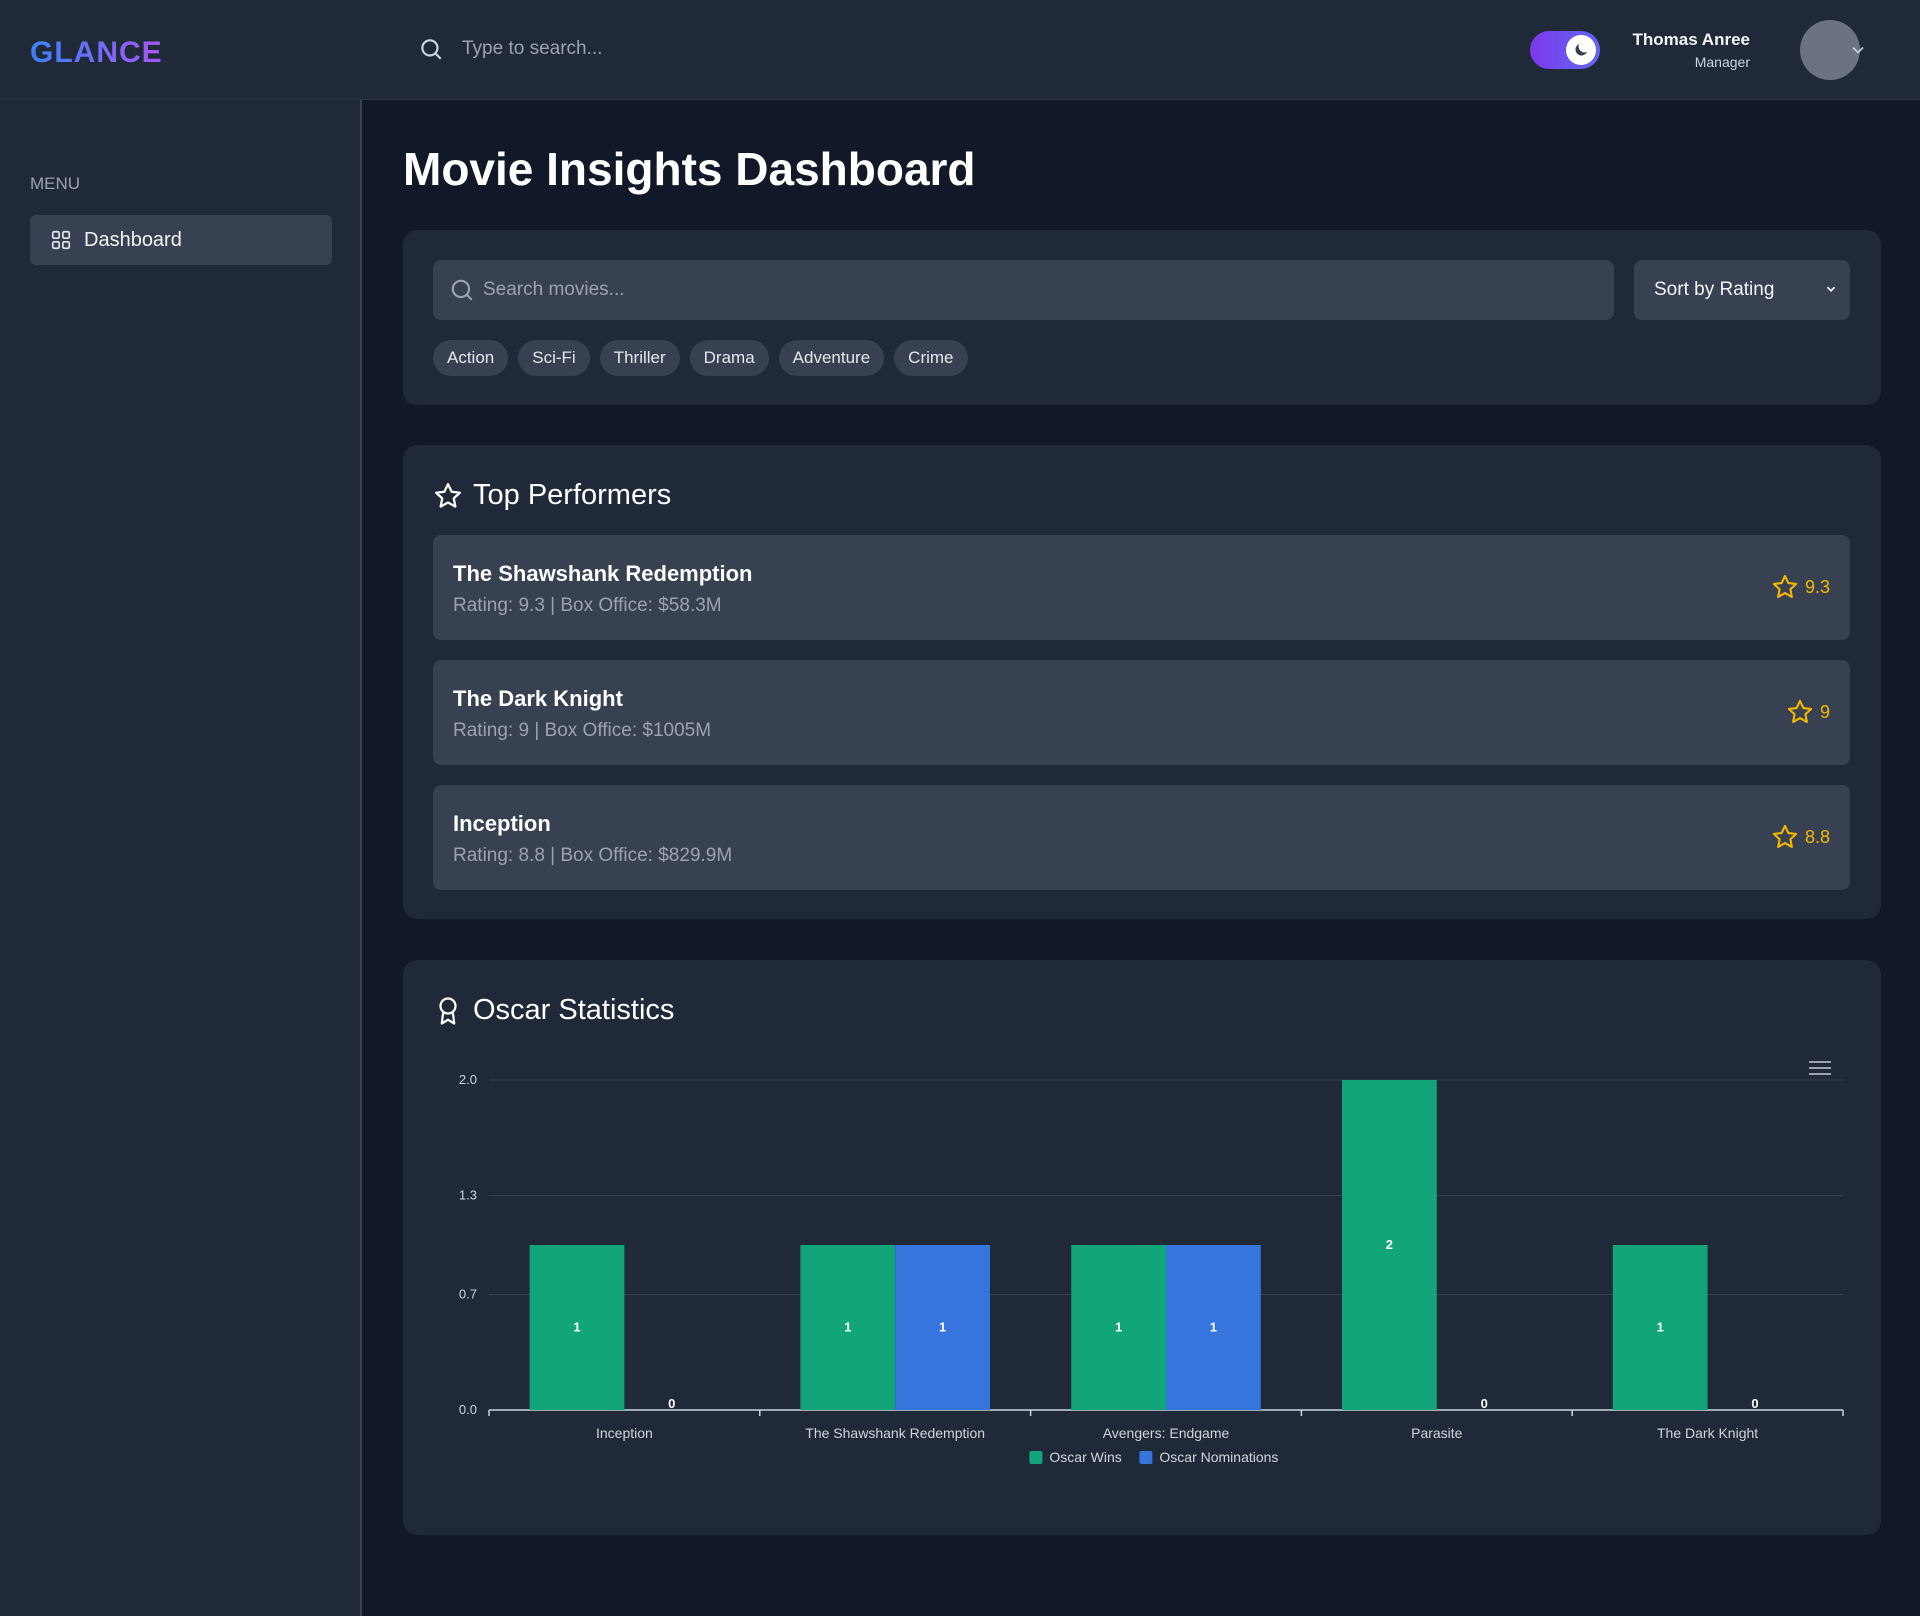 The height and width of the screenshot is (1616, 1920). Describe the element at coordinates (448, 1010) in the screenshot. I see `award-icon` at that location.